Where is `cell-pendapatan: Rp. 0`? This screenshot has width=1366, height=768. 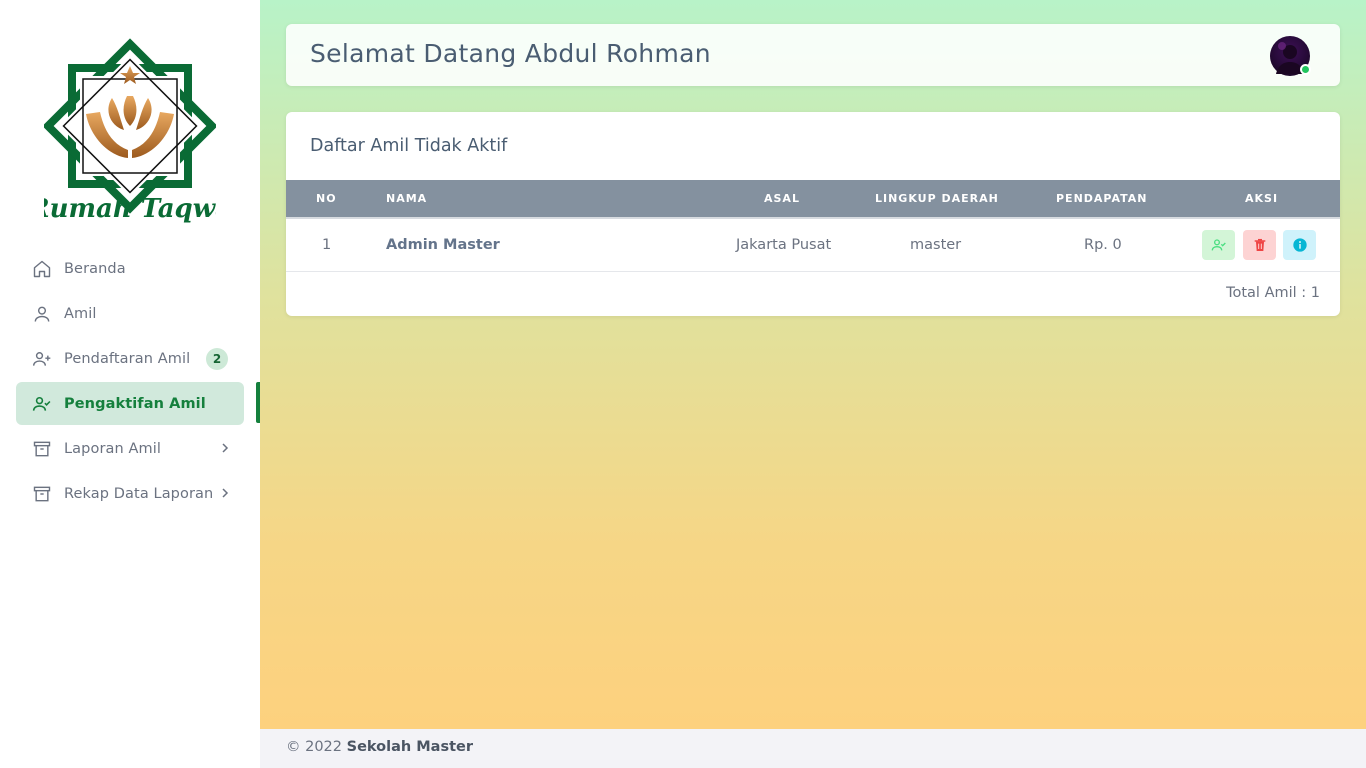
cell-pendapatan: Rp. 0 is located at coordinates (1103, 245).